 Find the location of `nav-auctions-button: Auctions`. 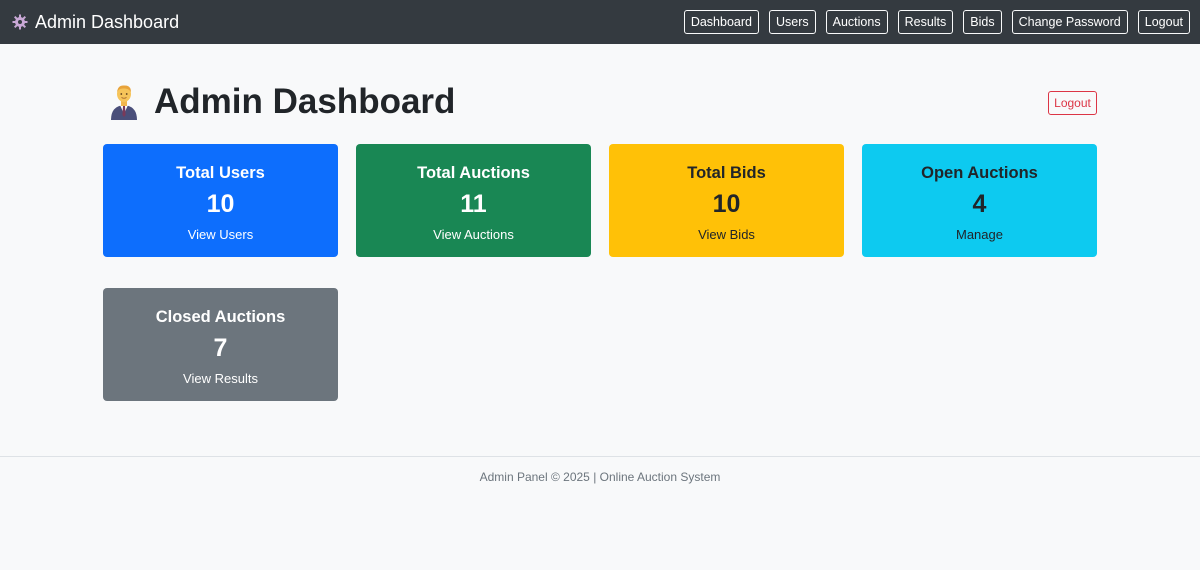

nav-auctions-button: Auctions is located at coordinates (856, 22).